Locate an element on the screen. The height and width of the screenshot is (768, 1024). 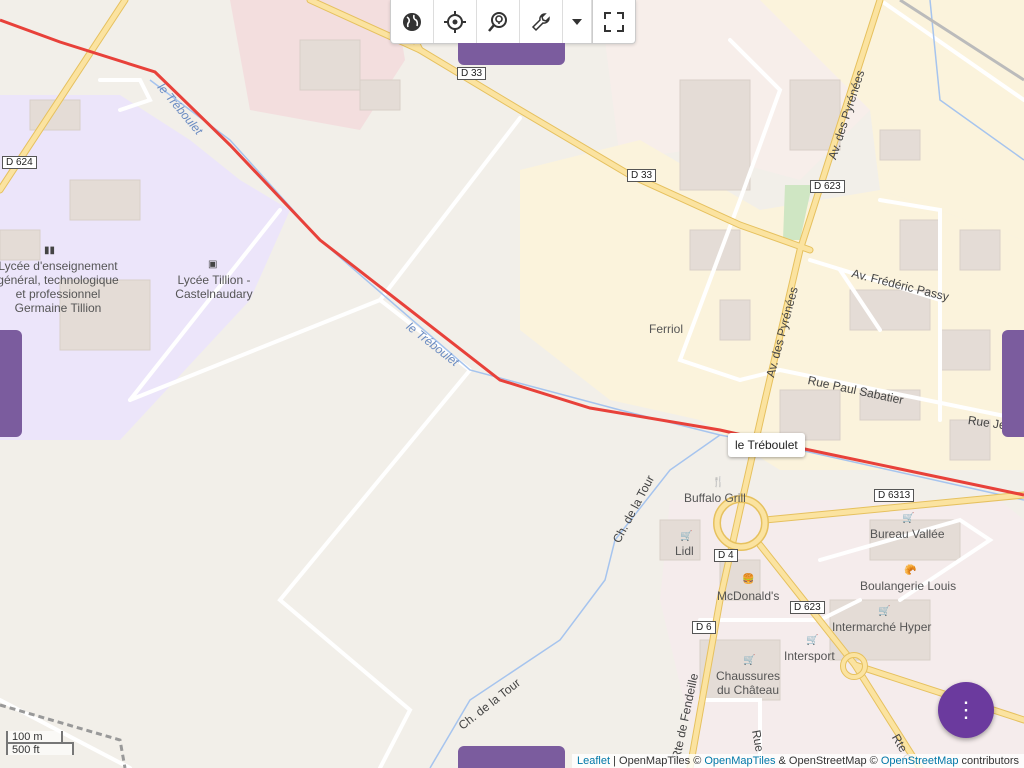
globe-button is located at coordinates (412, 21).